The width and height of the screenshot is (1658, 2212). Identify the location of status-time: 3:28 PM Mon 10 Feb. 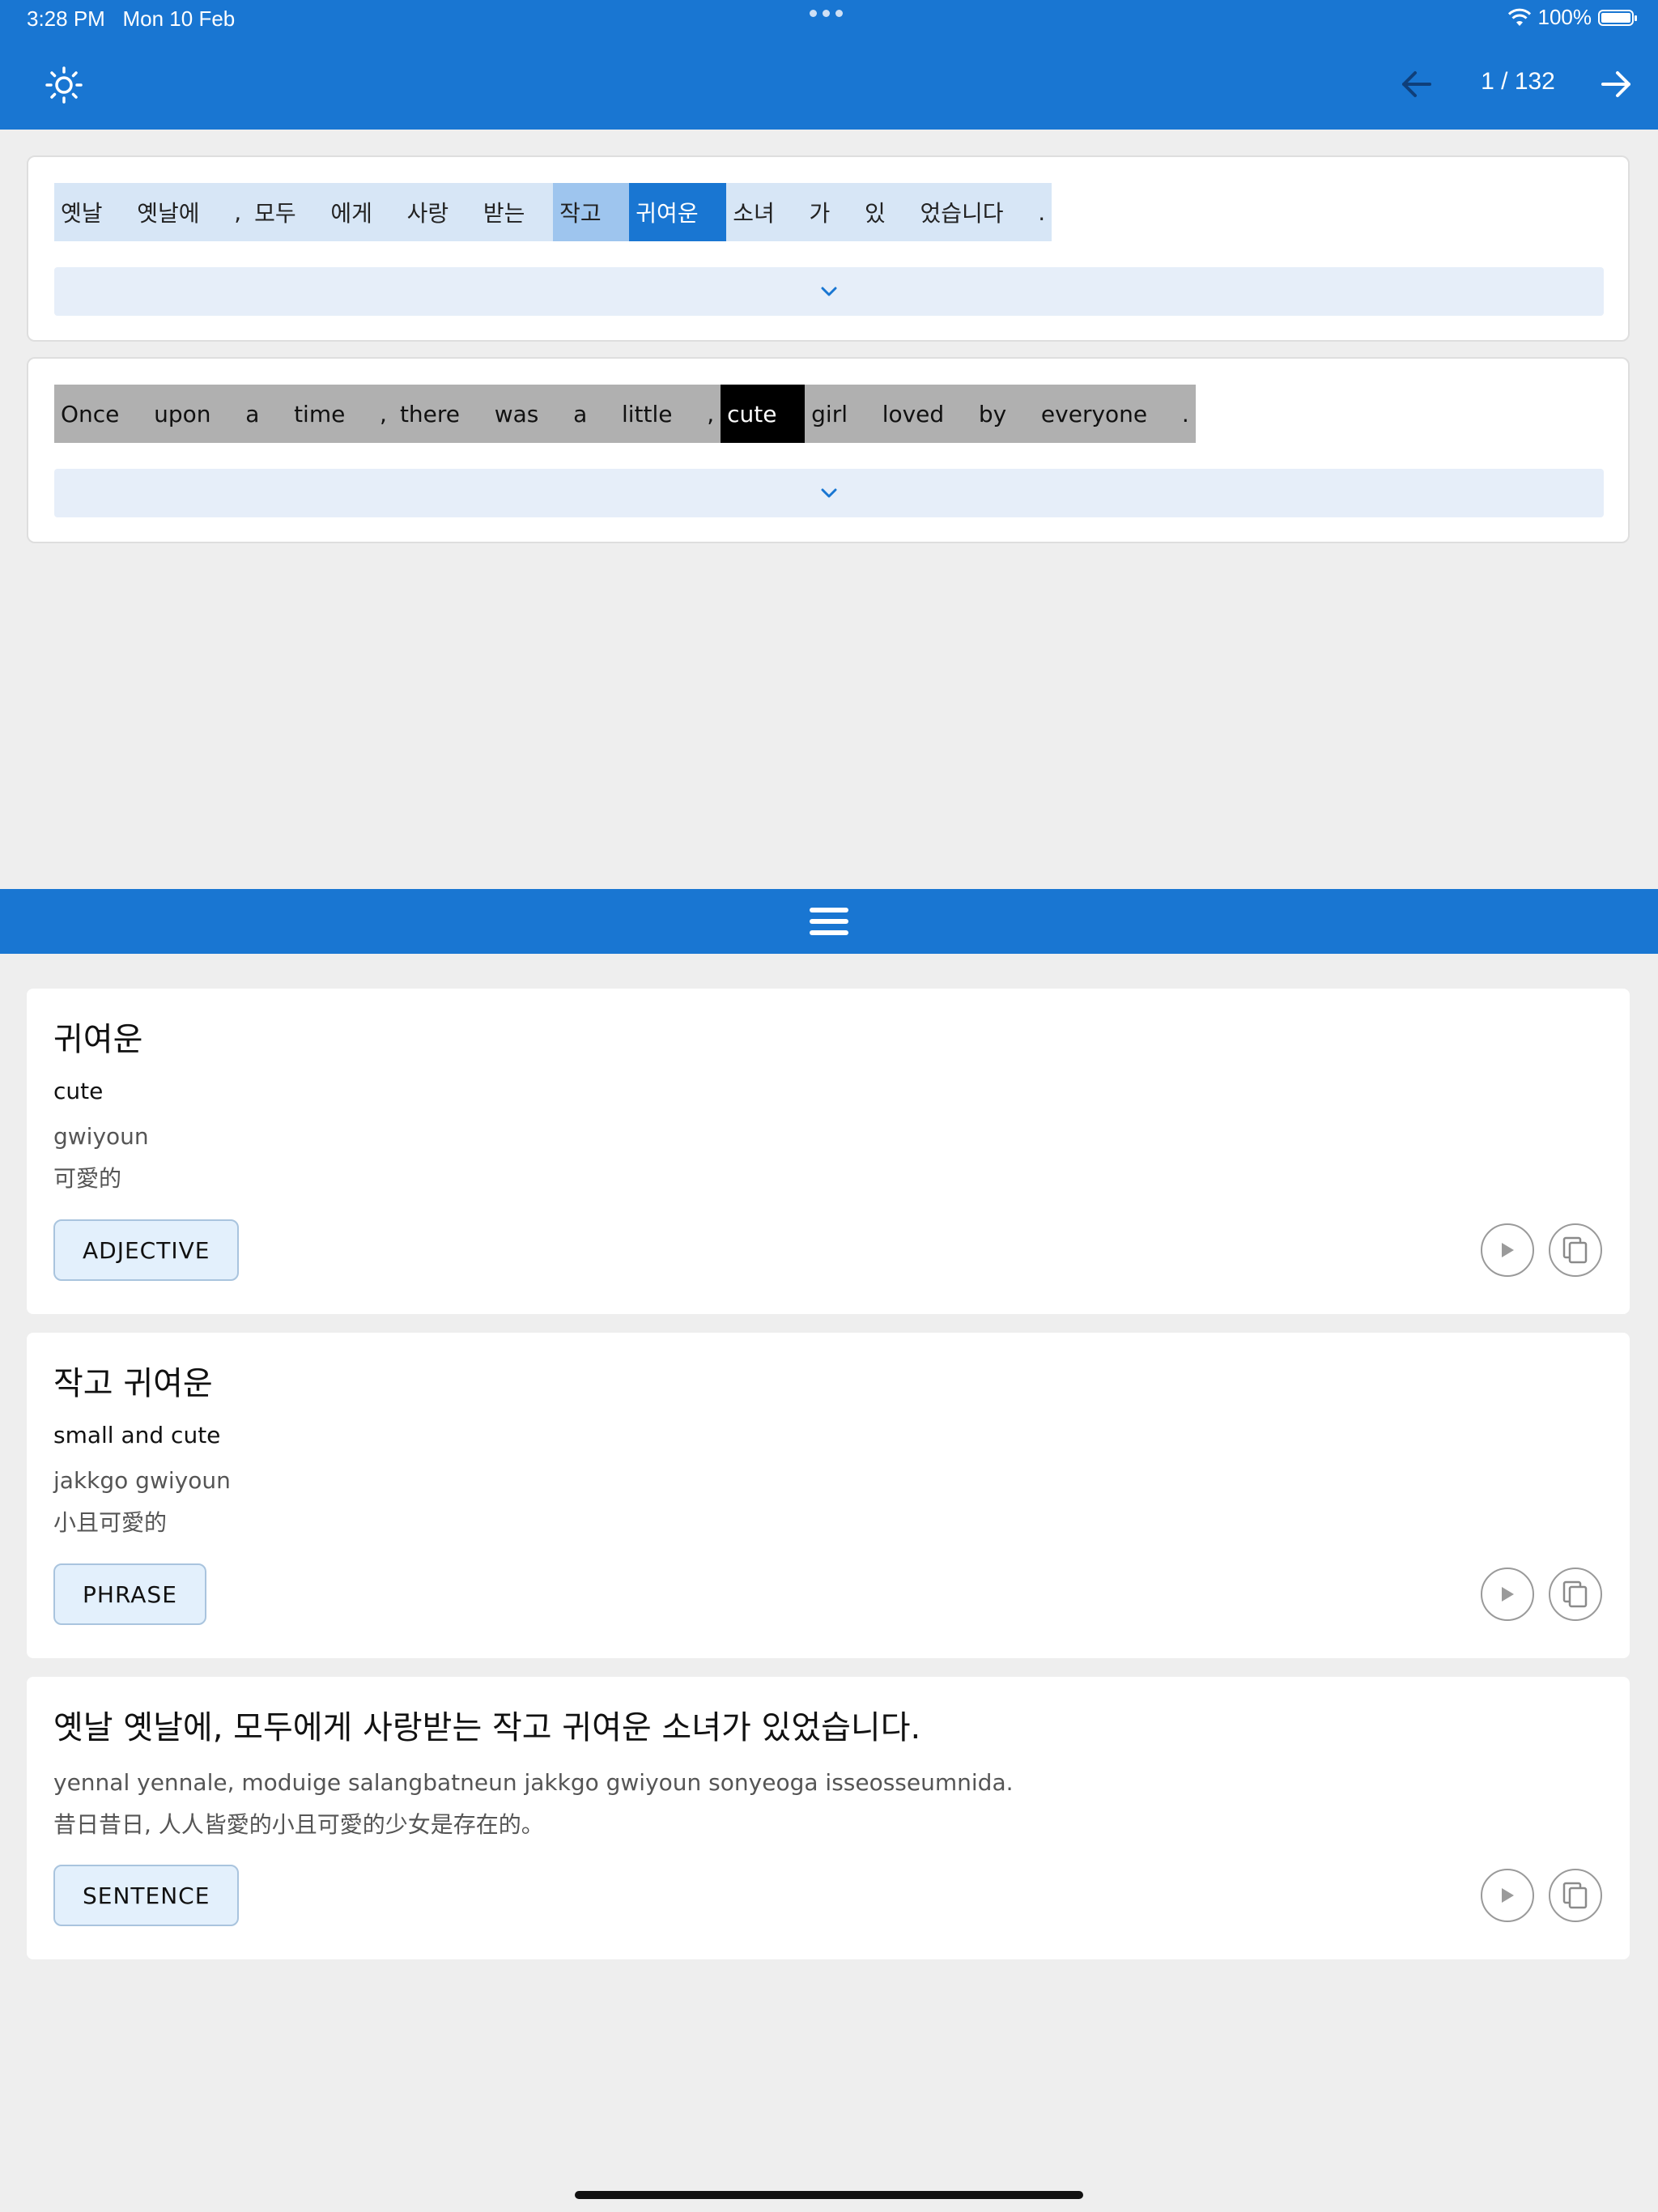
(131, 19).